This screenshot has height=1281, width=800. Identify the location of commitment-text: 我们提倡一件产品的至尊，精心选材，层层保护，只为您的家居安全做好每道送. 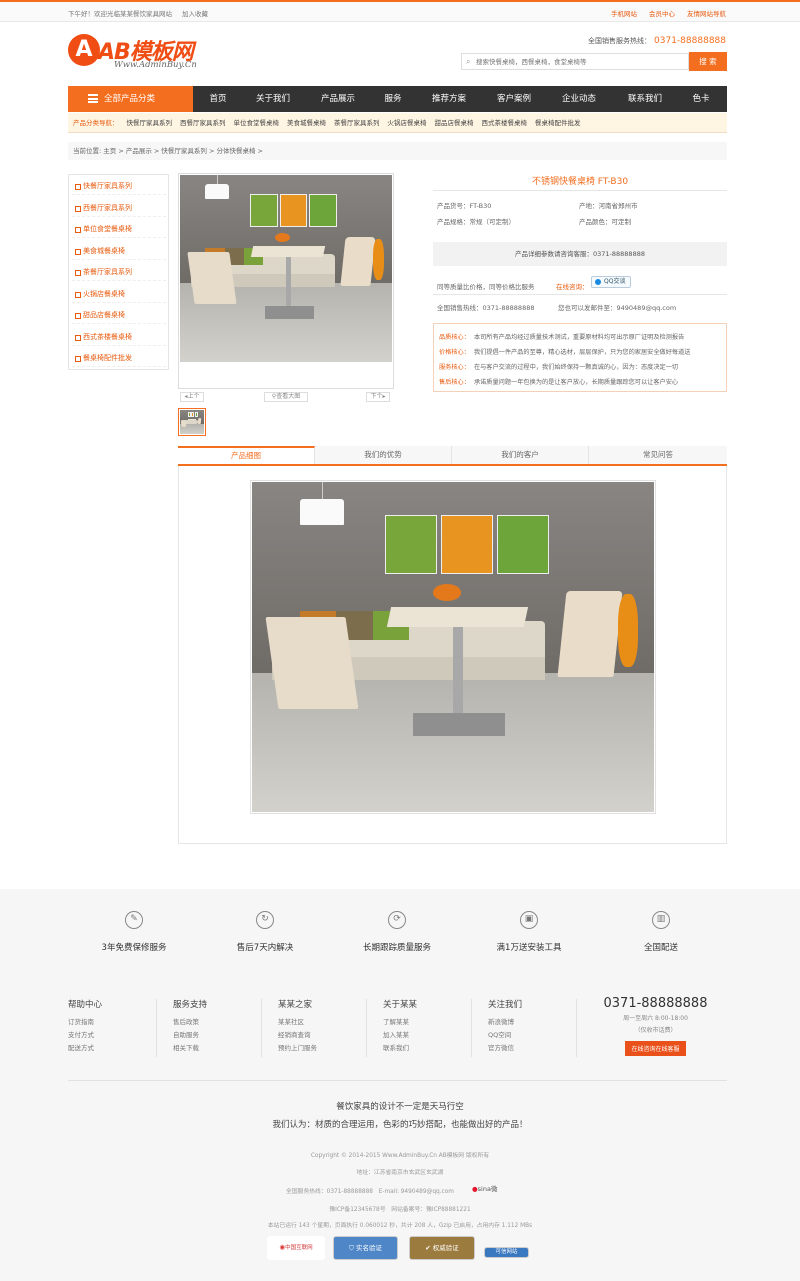
(582, 352).